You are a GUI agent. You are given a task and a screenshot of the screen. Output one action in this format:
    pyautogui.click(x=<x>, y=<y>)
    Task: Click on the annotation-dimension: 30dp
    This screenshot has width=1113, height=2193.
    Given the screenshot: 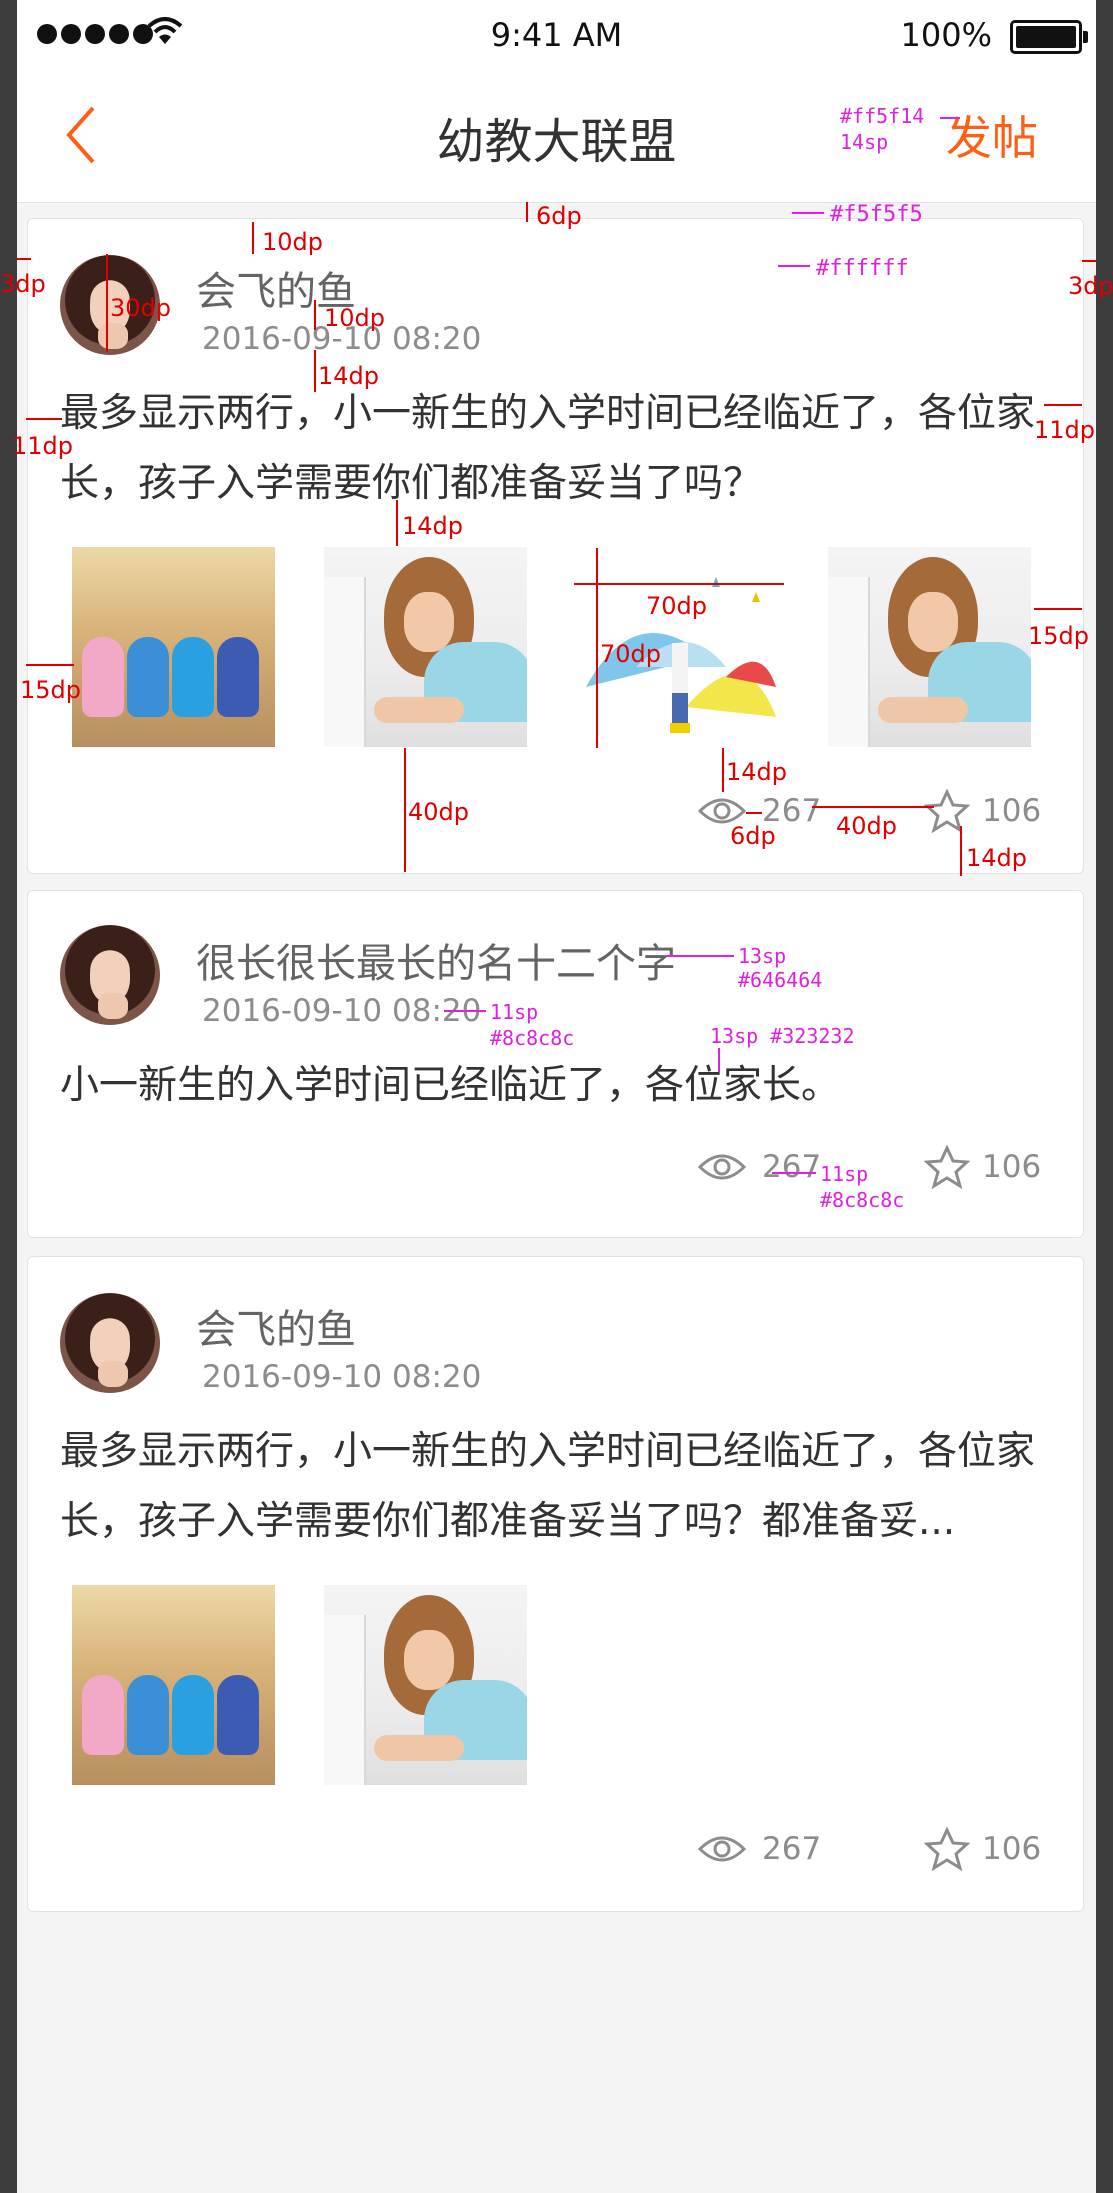 What is the action you would take?
    pyautogui.click(x=141, y=308)
    